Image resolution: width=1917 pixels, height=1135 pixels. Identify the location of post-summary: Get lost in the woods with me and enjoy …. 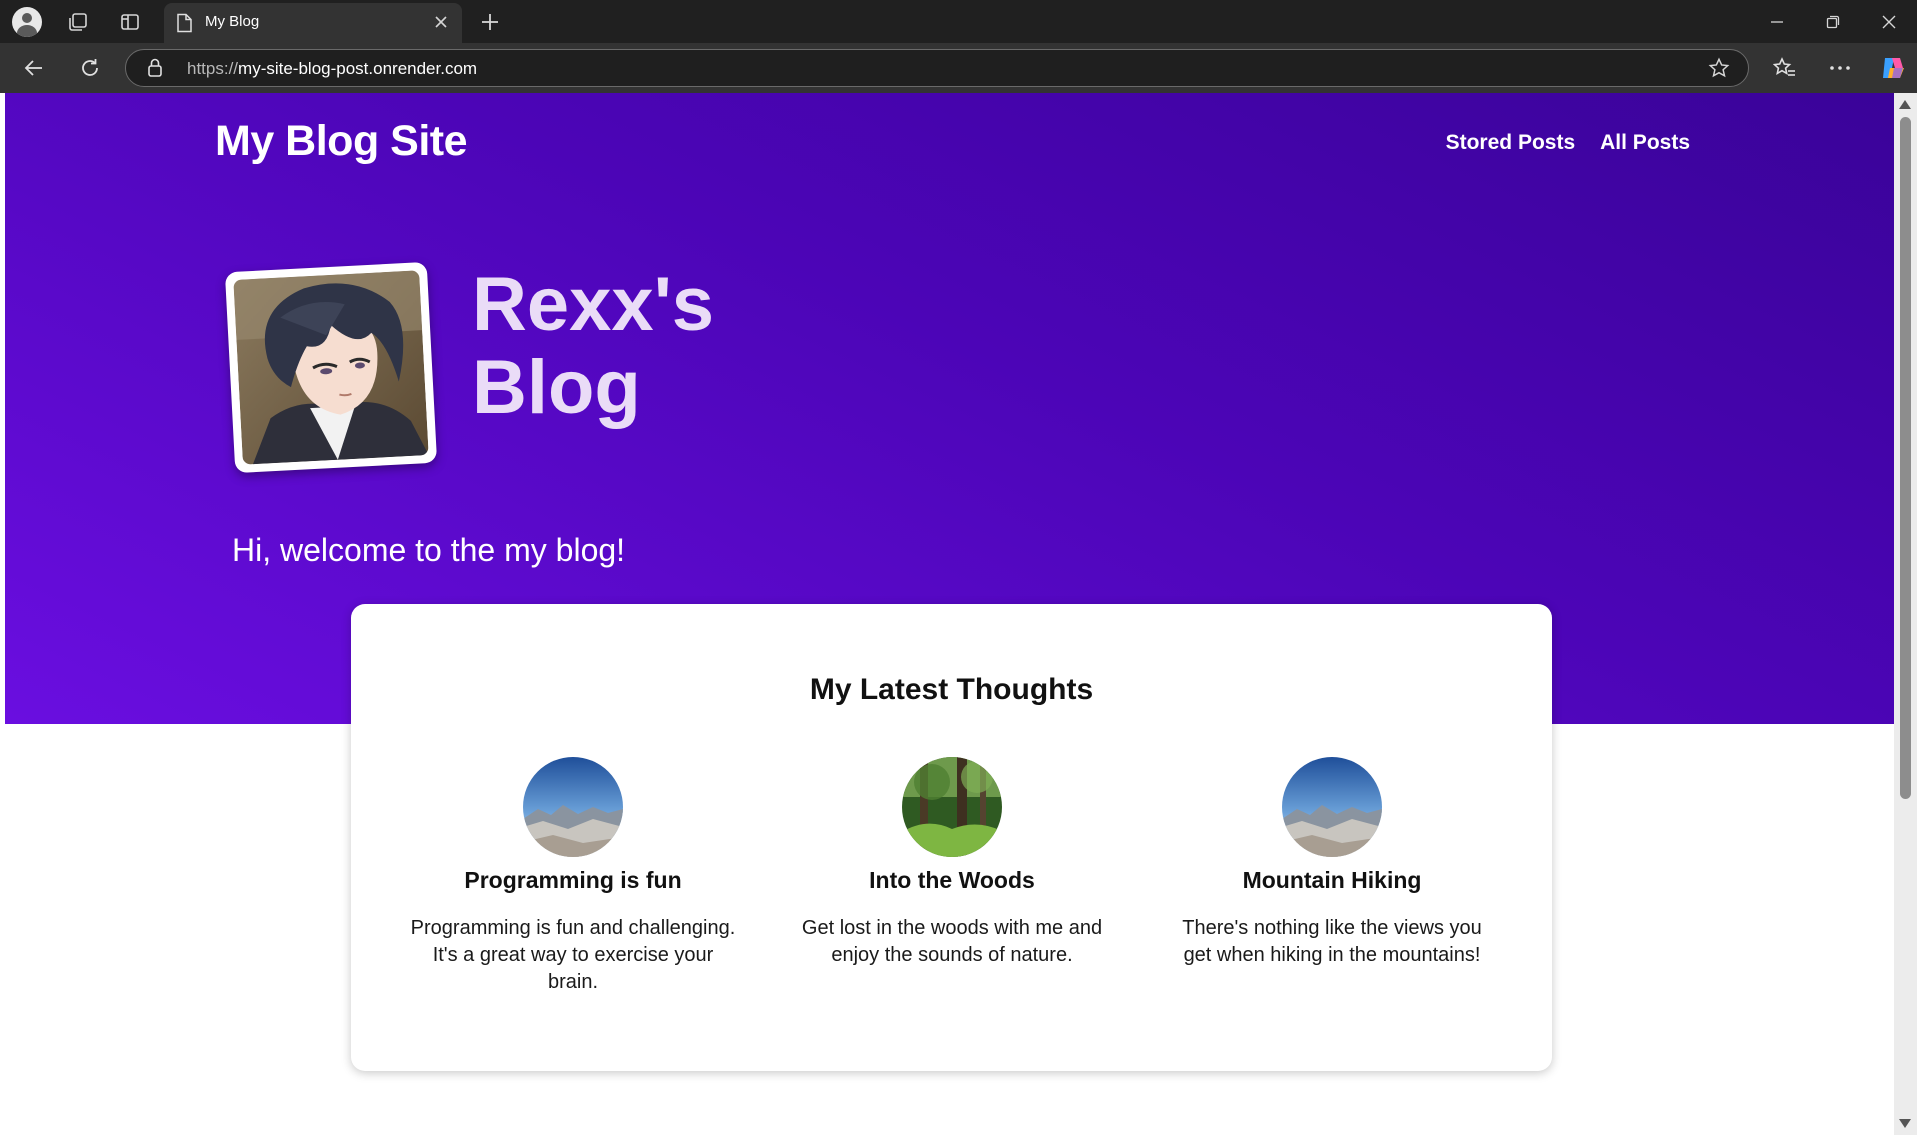
(952, 941).